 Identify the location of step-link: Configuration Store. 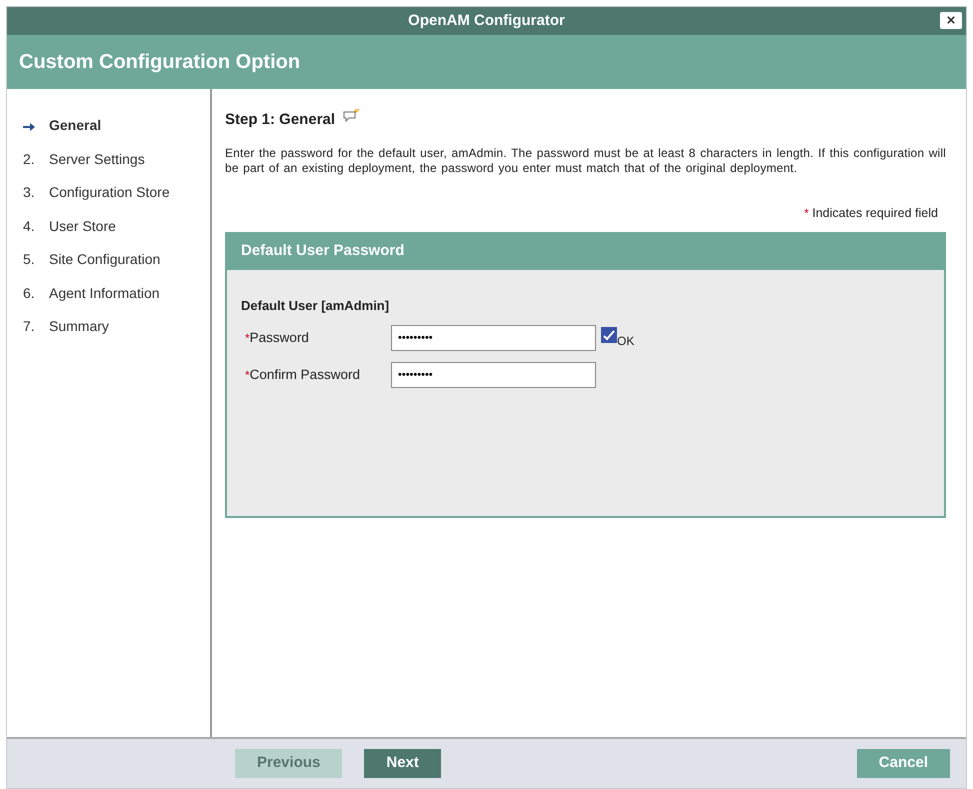
(109, 193).